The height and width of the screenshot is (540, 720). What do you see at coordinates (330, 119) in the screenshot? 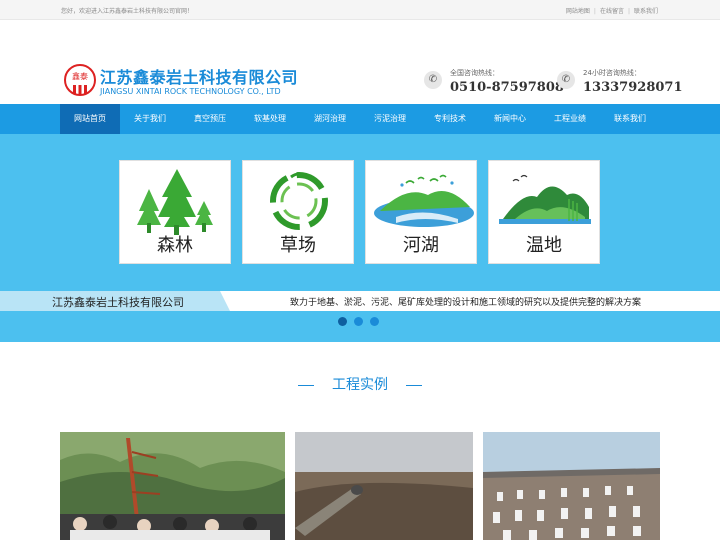
I see `nav-river-lake: 湖河治理` at bounding box center [330, 119].